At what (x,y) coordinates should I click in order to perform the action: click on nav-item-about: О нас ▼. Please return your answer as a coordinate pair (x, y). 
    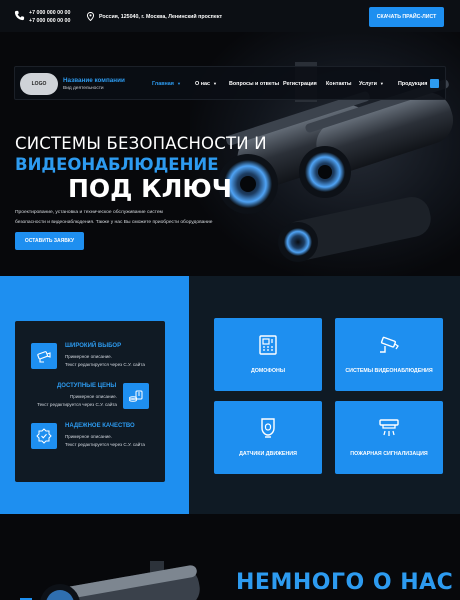
    Looking at the image, I should click on (206, 84).